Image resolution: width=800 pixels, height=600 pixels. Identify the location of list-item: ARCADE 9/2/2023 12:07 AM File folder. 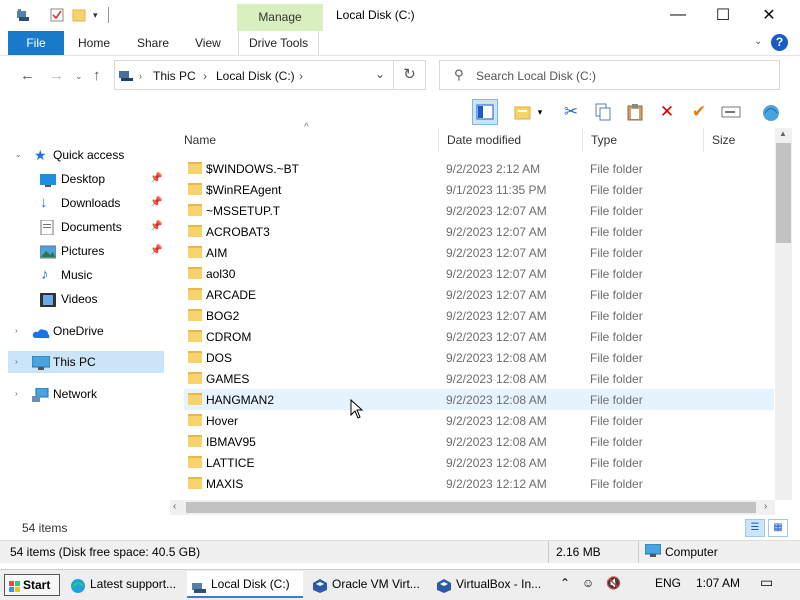
(479, 294).